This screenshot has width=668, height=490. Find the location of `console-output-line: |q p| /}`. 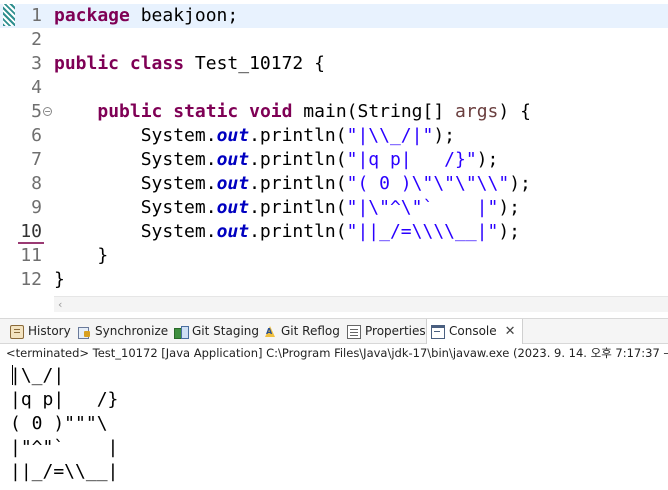

console-output-line: |q p| /} is located at coordinates (64, 399).